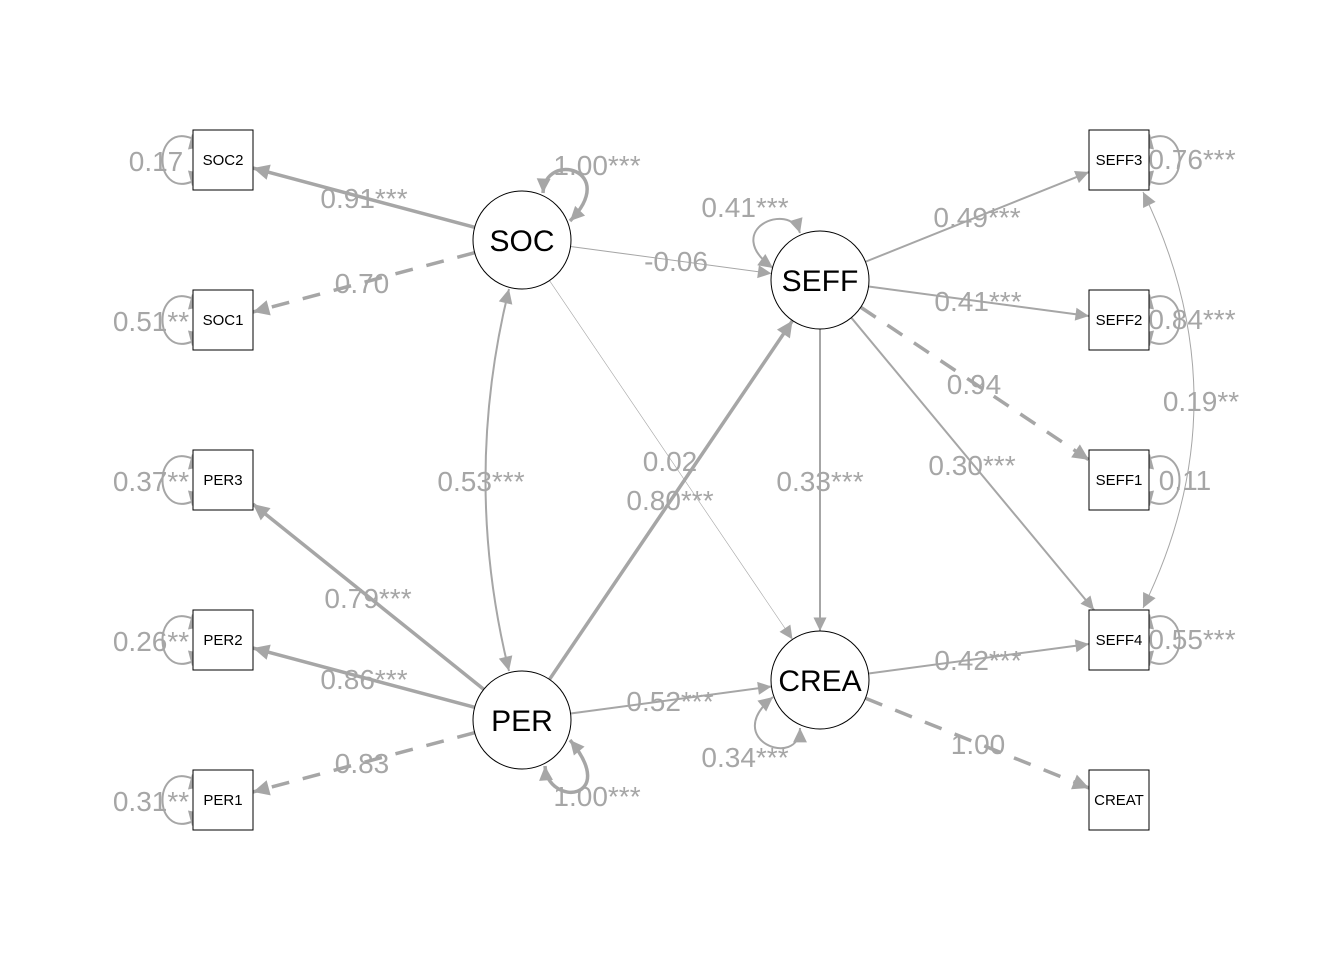 The image size is (1344, 965). I want to click on node-label: PER1, so click(222, 800).